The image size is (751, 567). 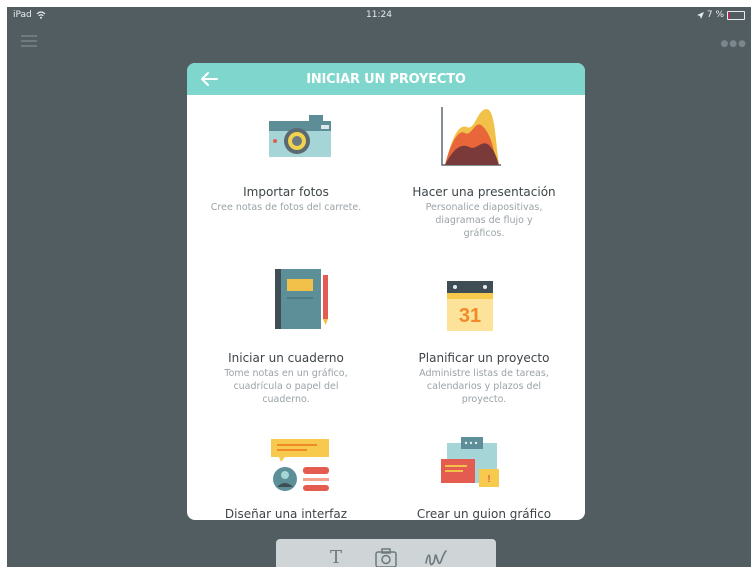 I want to click on calendar-day: 31, so click(x=470, y=316).